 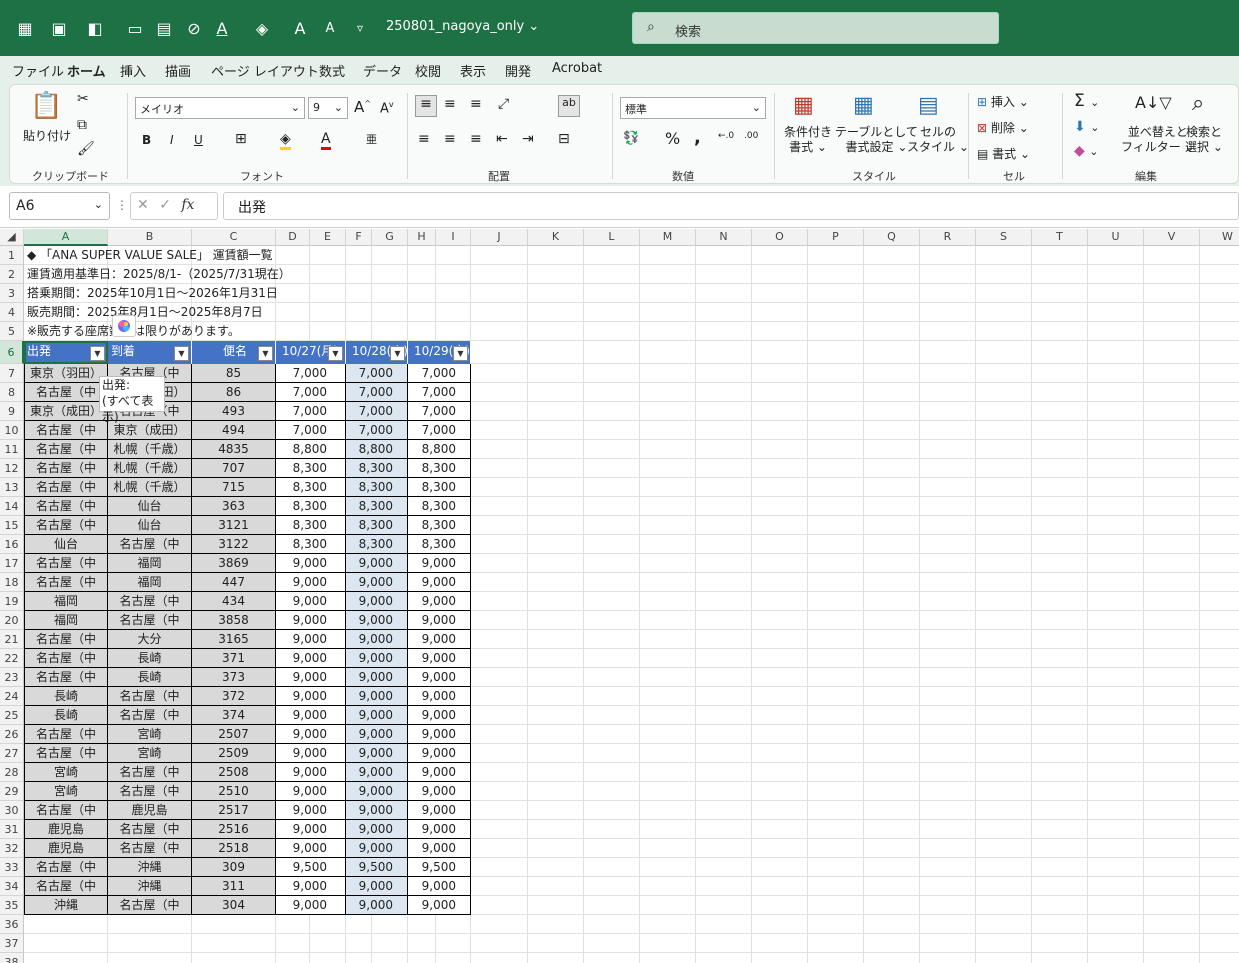 What do you see at coordinates (12, 352) in the screenshot?
I see `row-header-6: 6` at bounding box center [12, 352].